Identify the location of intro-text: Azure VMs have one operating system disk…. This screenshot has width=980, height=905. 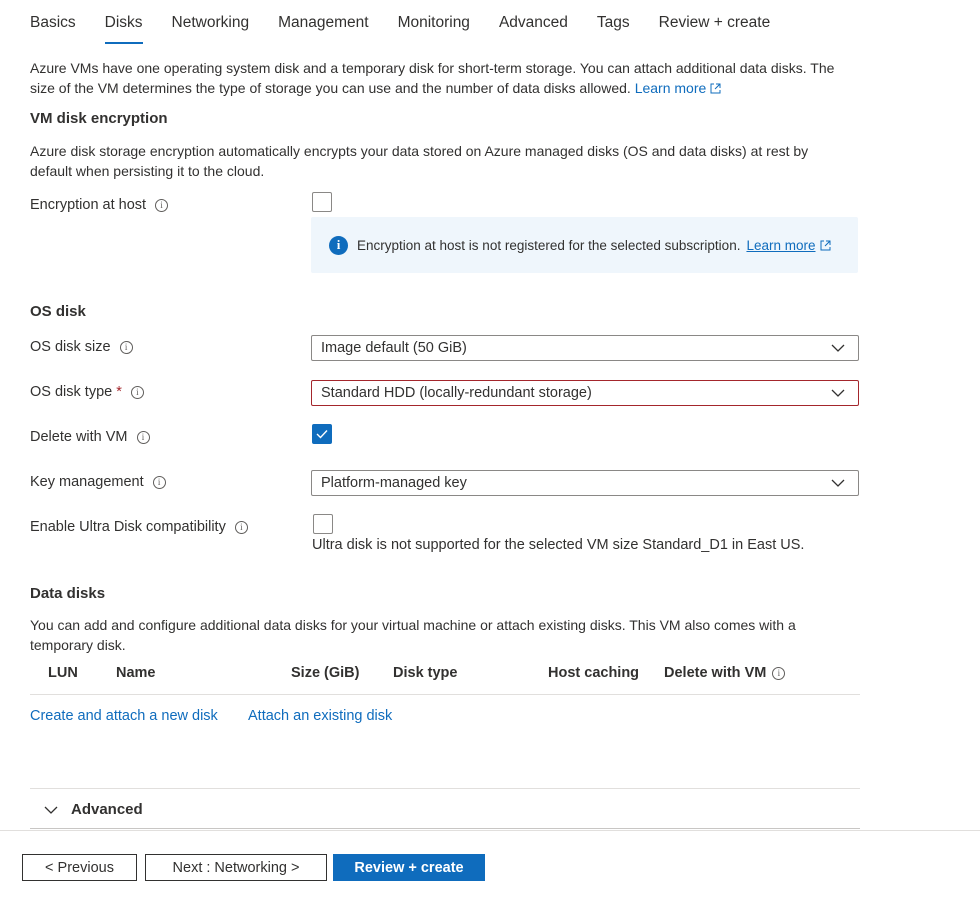
(440, 78).